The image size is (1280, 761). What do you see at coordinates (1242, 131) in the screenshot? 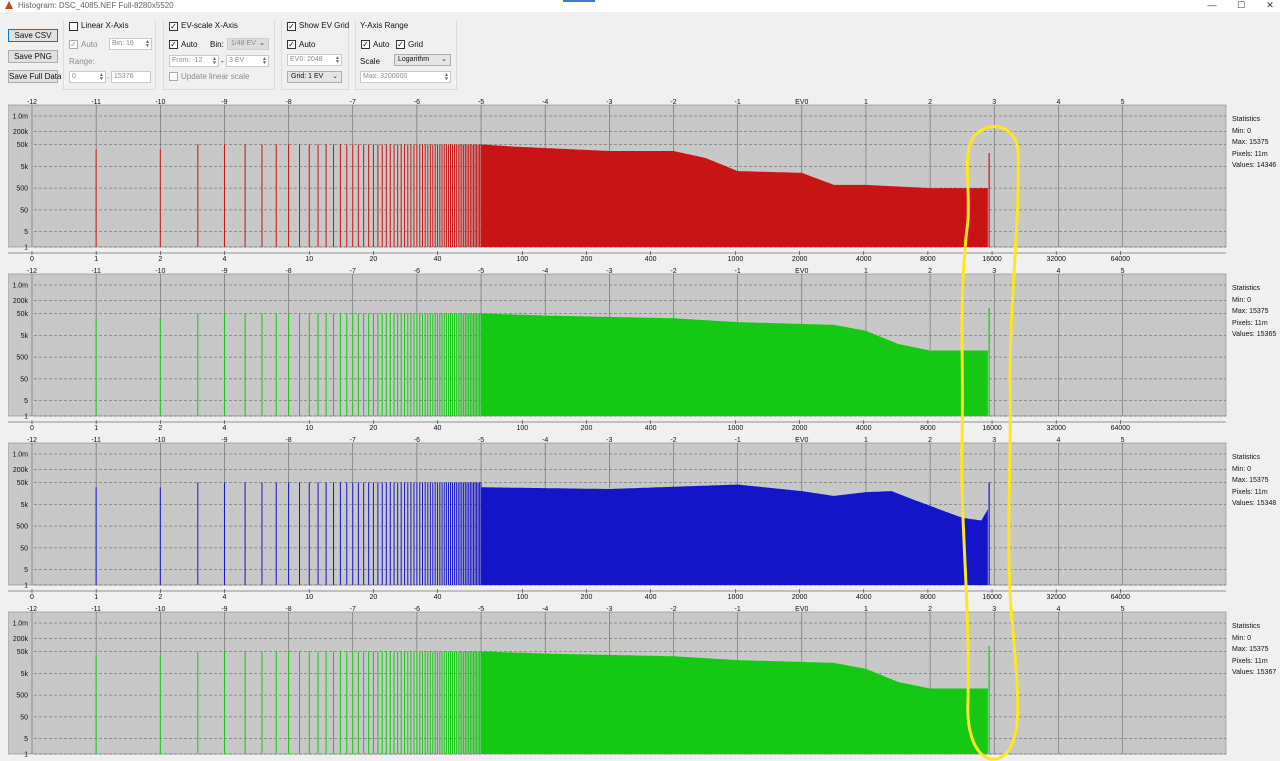
I see `stats-min: Min: 0` at bounding box center [1242, 131].